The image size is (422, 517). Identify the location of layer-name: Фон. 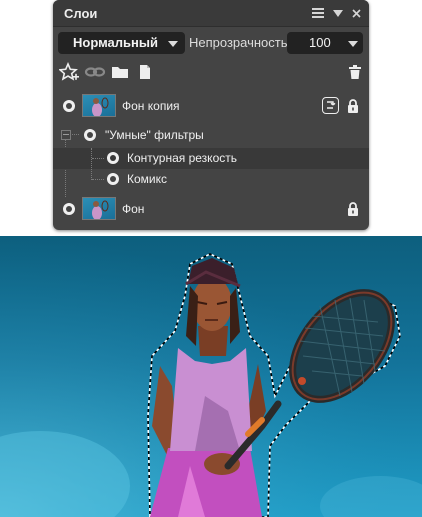
(133, 209).